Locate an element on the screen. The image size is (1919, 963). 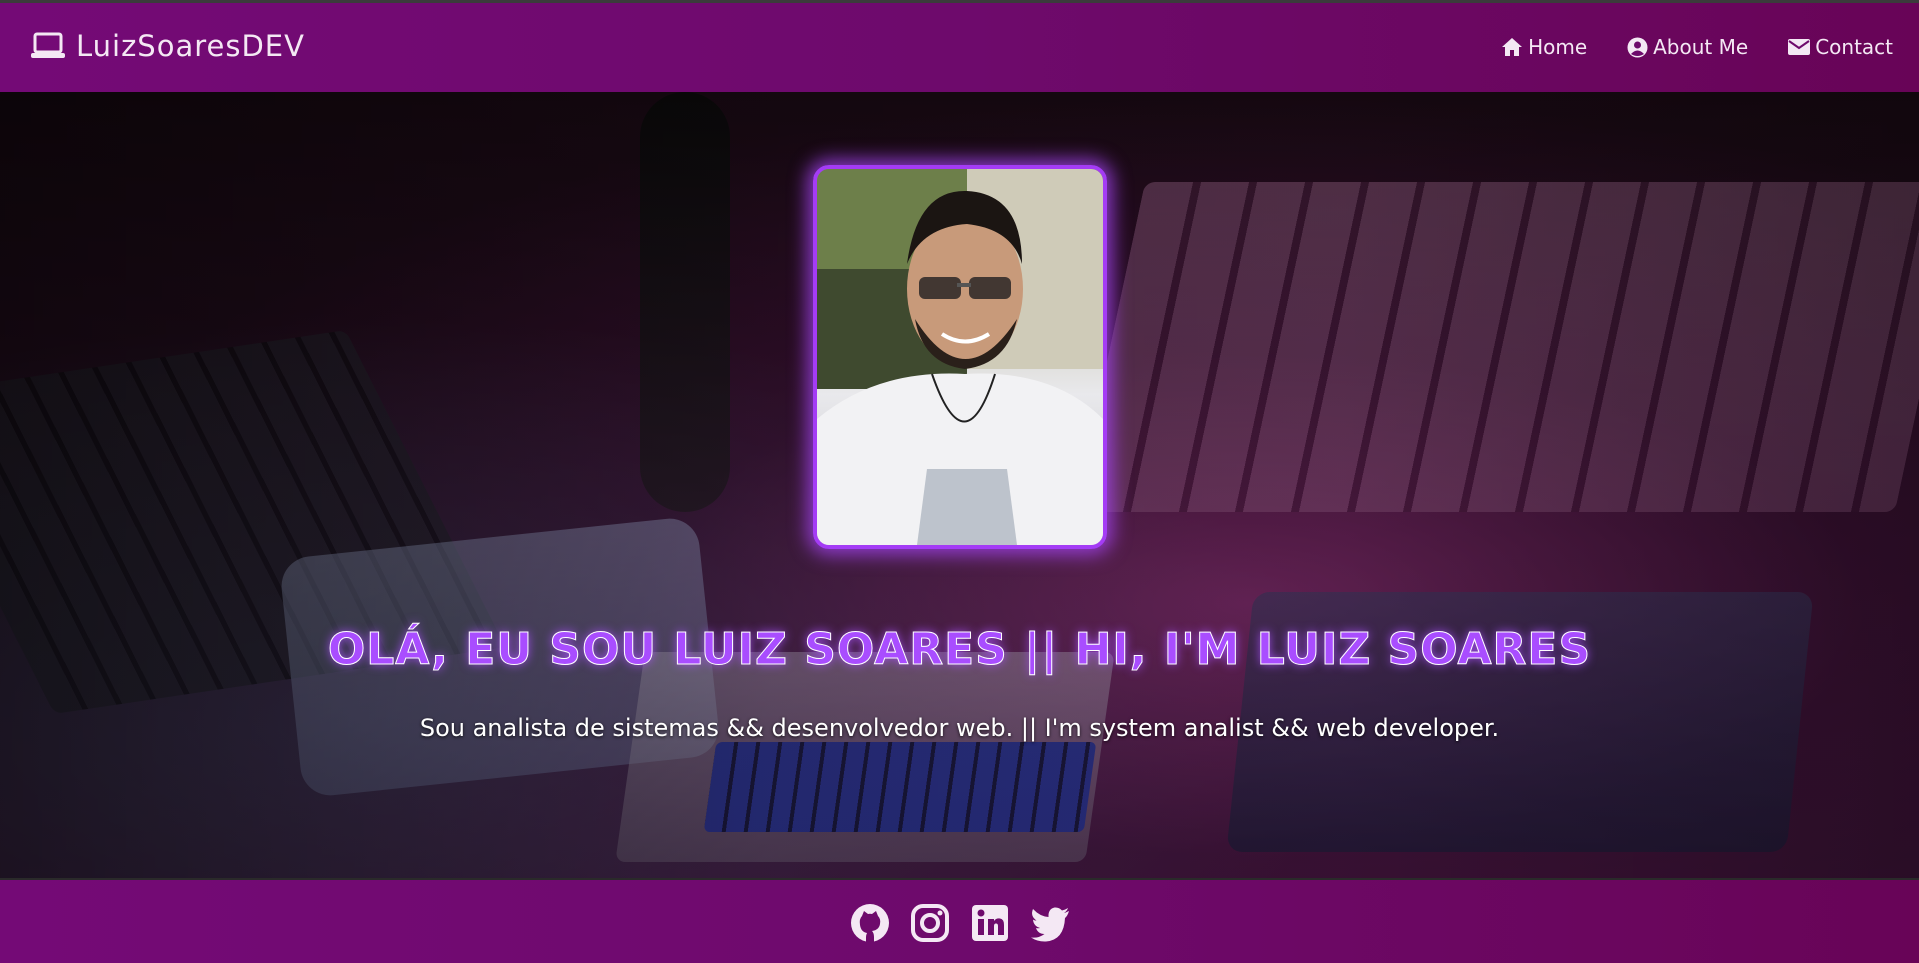
linkedin-link is located at coordinates (990, 923).